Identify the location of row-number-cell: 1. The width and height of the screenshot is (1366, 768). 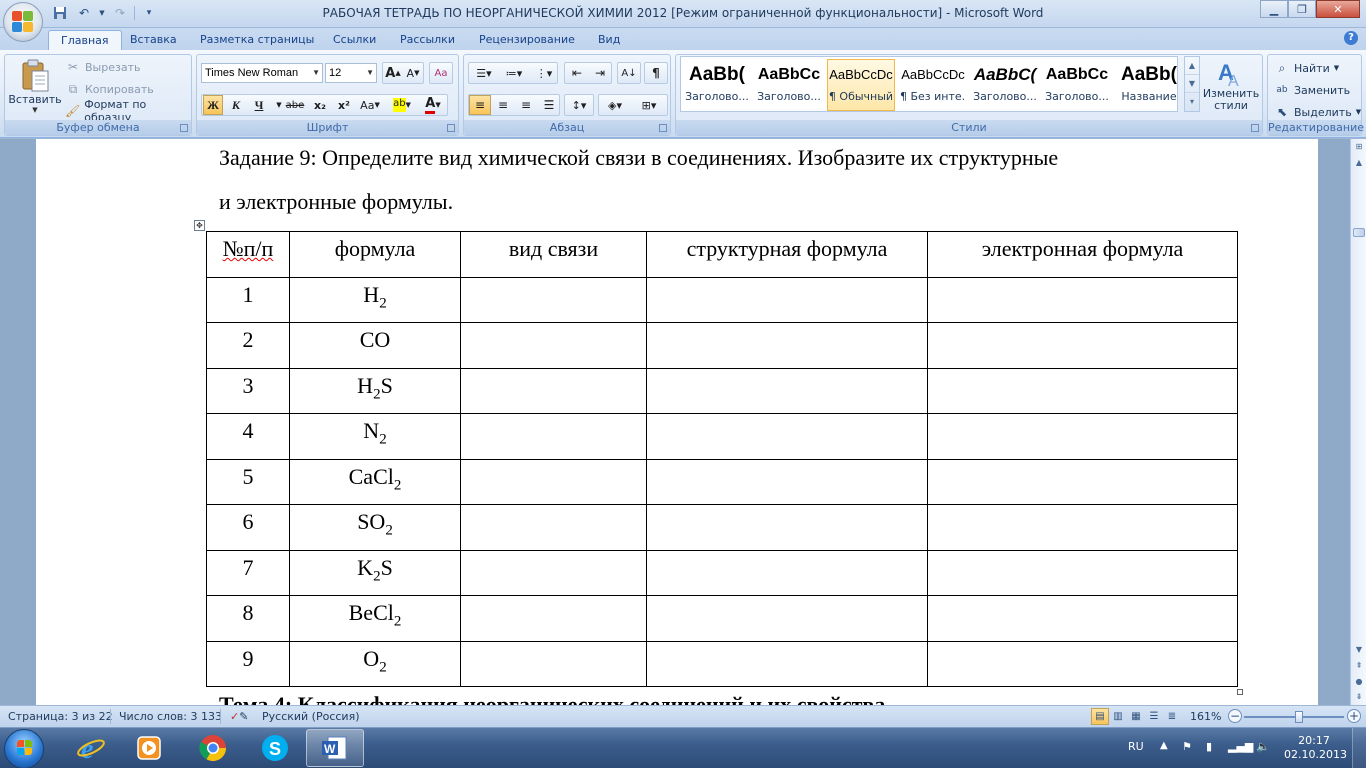
(248, 299).